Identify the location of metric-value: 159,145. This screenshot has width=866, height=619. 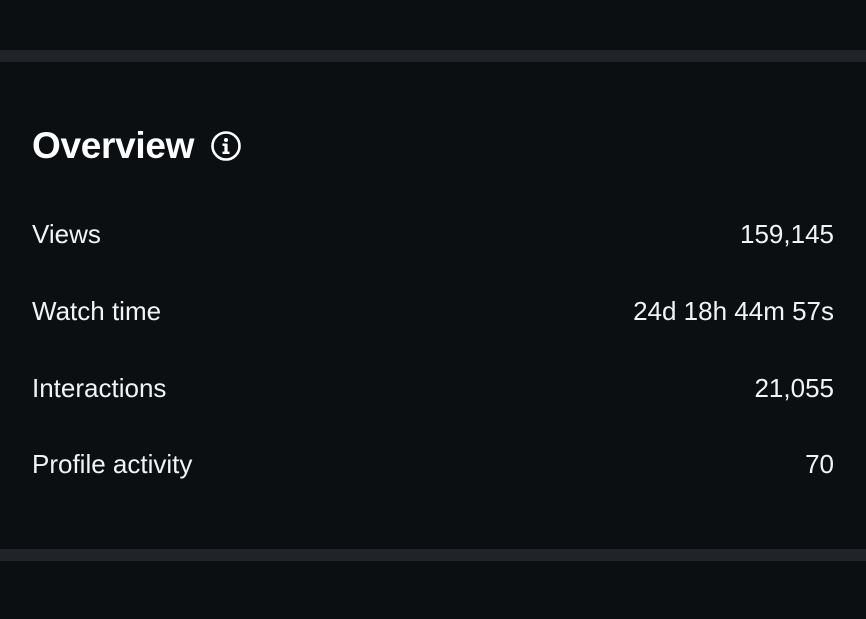
(787, 233).